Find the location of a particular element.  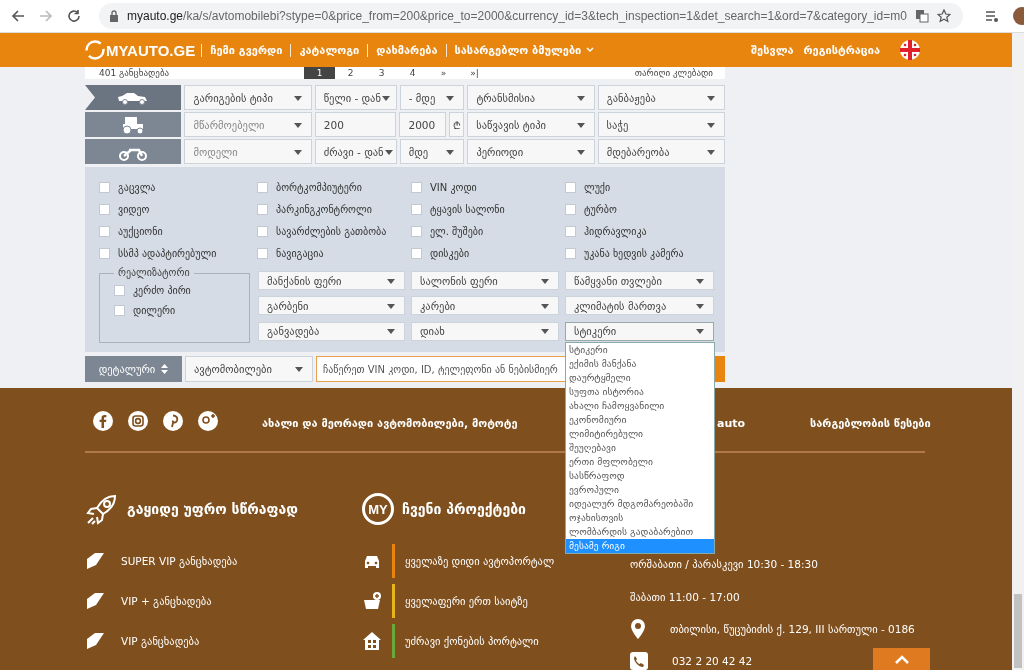

forward-icon is located at coordinates (46, 16).